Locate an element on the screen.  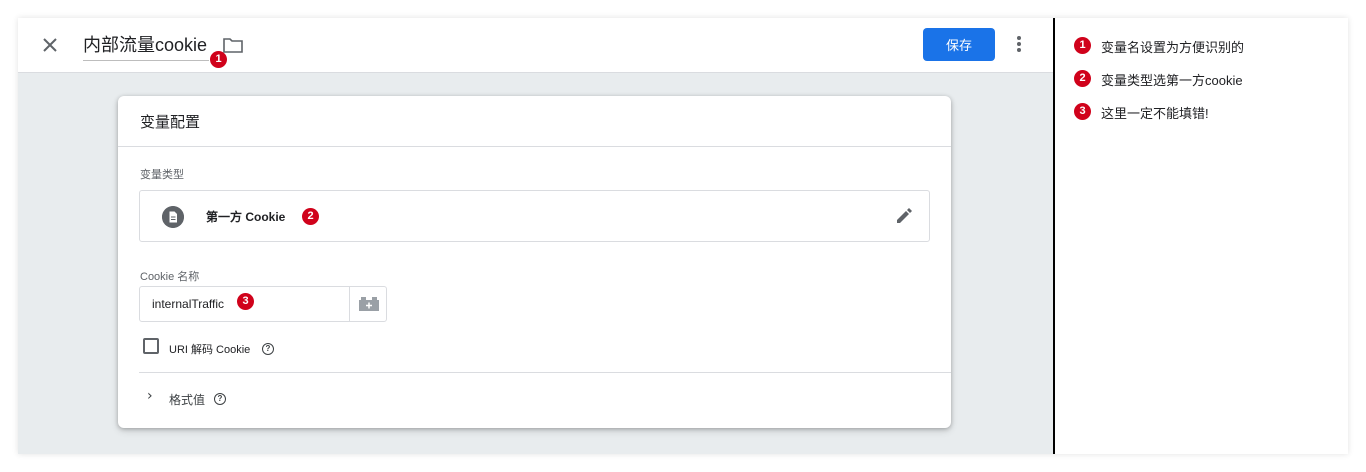
variable-name: 内部流量cookie is located at coordinates (145, 45).